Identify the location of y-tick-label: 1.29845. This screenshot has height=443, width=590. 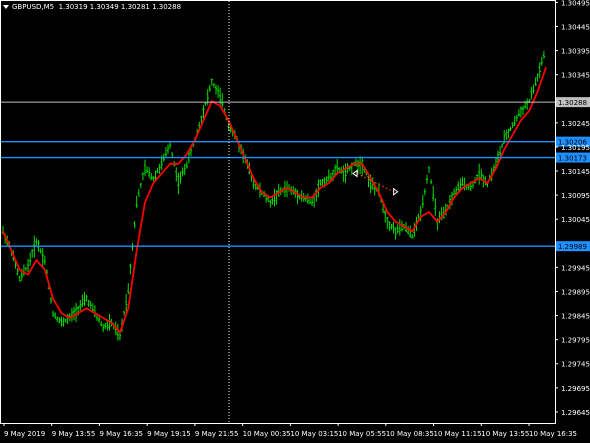
(575, 317).